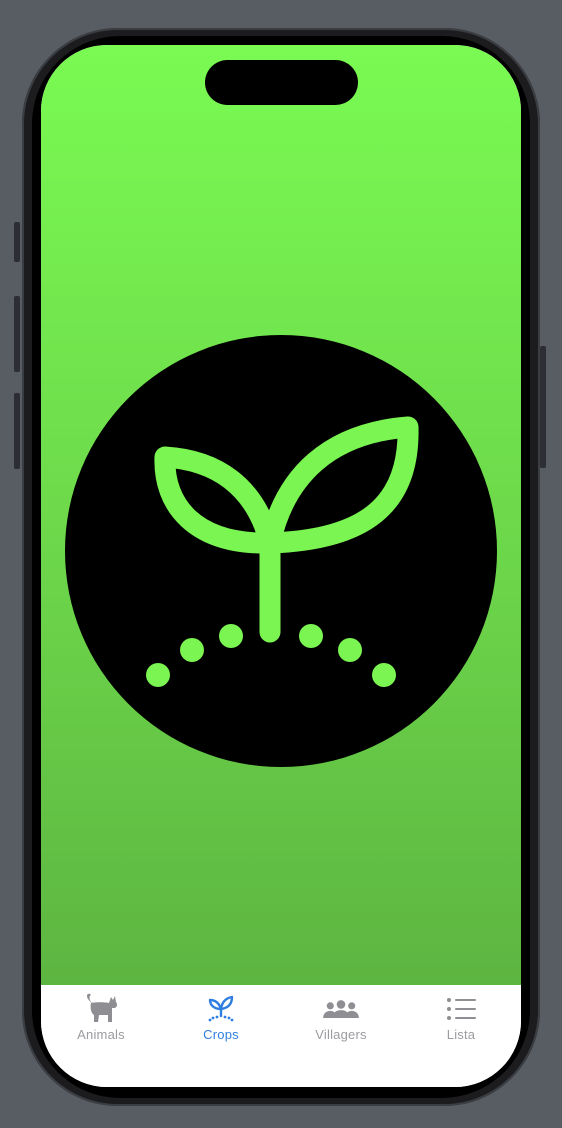  What do you see at coordinates (17, 242) in the screenshot?
I see `action-button` at bounding box center [17, 242].